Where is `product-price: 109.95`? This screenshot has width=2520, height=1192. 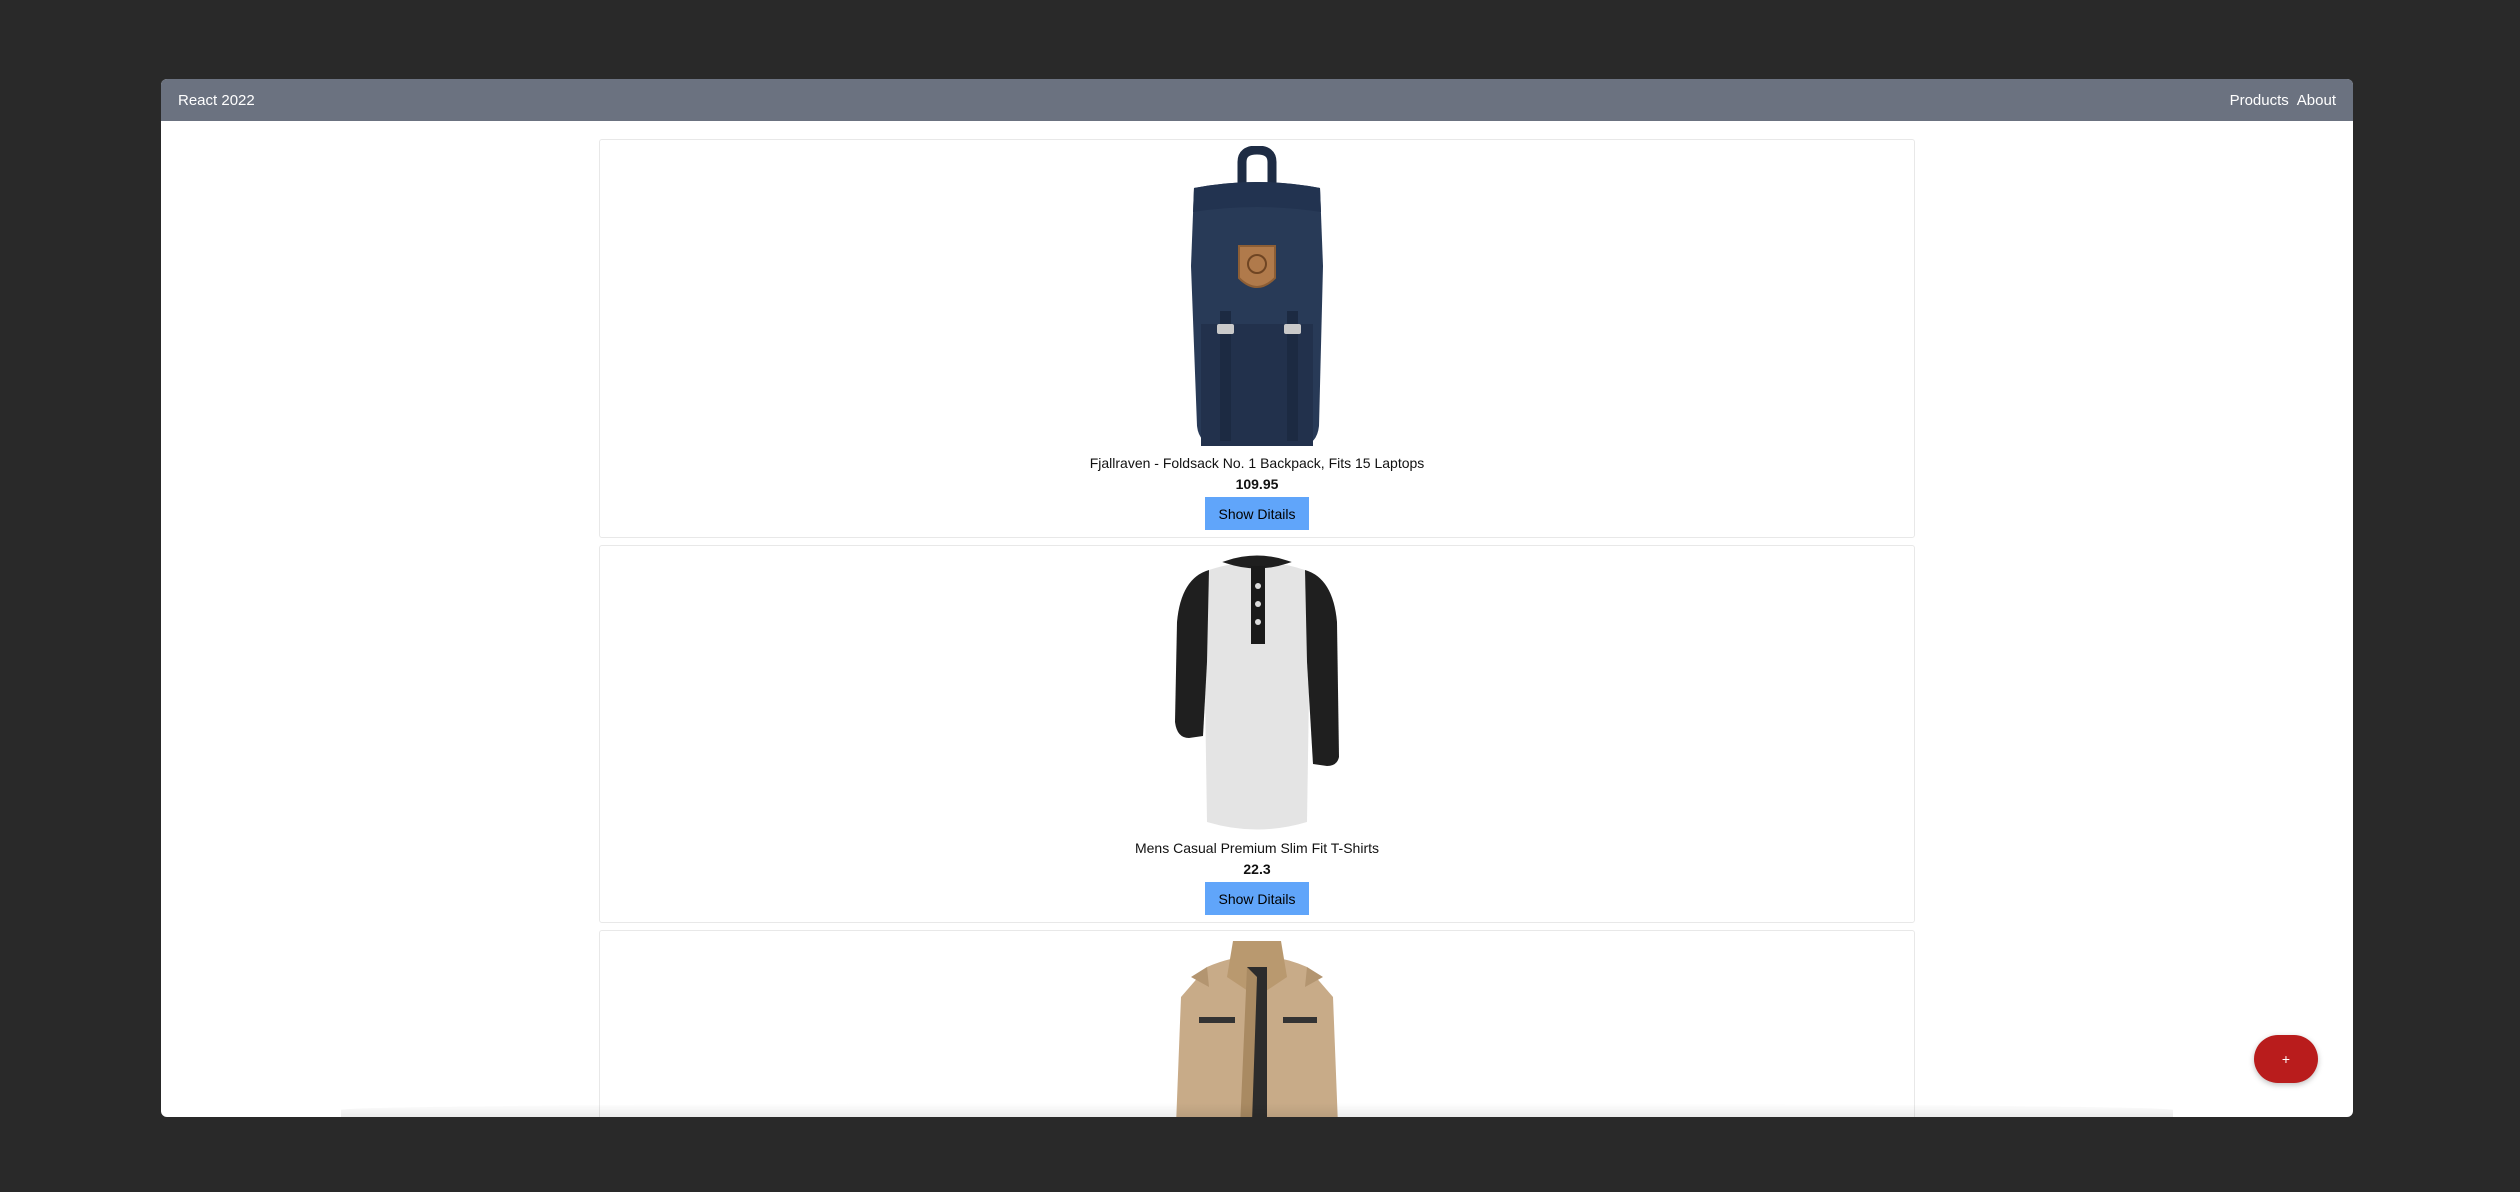 product-price: 109.95 is located at coordinates (1257, 484).